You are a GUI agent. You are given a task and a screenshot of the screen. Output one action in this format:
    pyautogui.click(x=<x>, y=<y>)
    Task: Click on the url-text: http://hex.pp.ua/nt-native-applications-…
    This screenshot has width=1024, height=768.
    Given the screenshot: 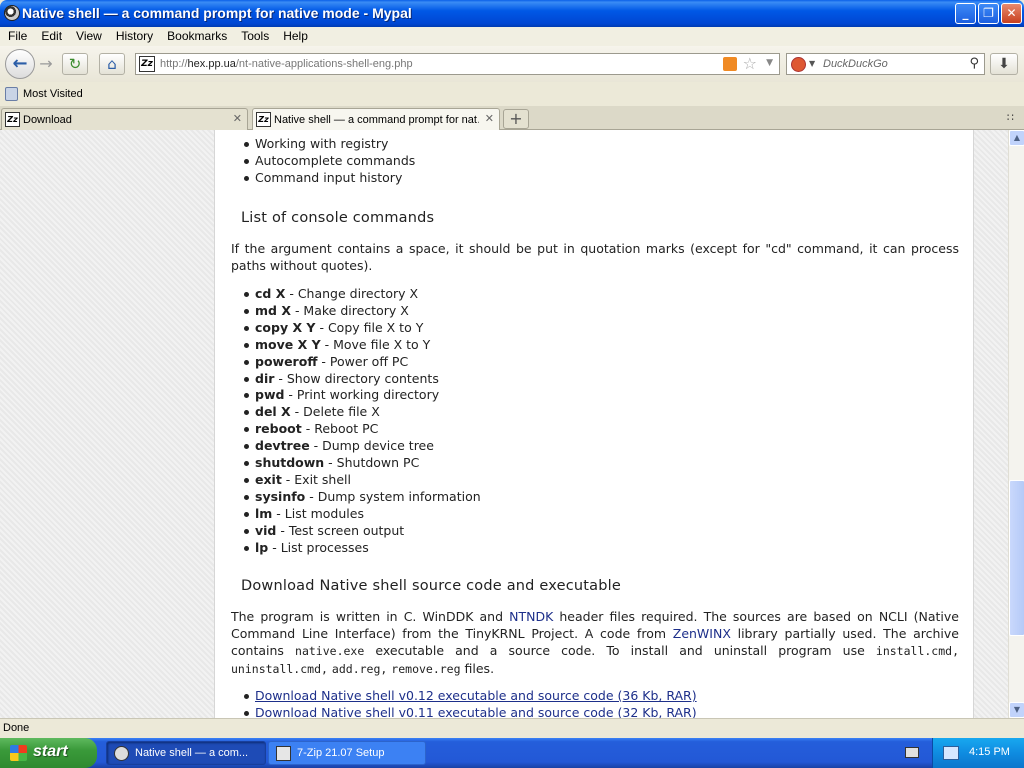 What is the action you would take?
    pyautogui.click(x=286, y=64)
    